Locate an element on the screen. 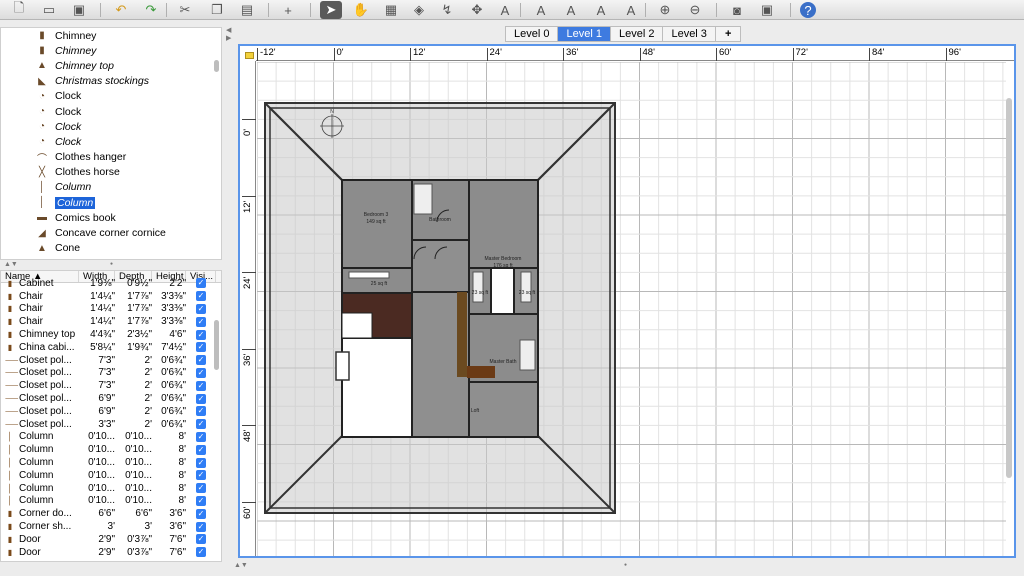  pan-hand-icon: ✋ is located at coordinates (361, 10).